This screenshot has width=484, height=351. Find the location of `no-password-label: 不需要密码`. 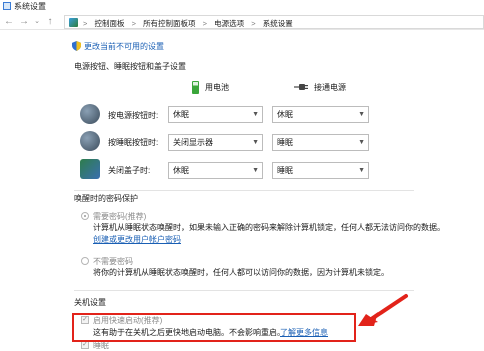

no-password-label: 不需要密码 is located at coordinates (113, 261).